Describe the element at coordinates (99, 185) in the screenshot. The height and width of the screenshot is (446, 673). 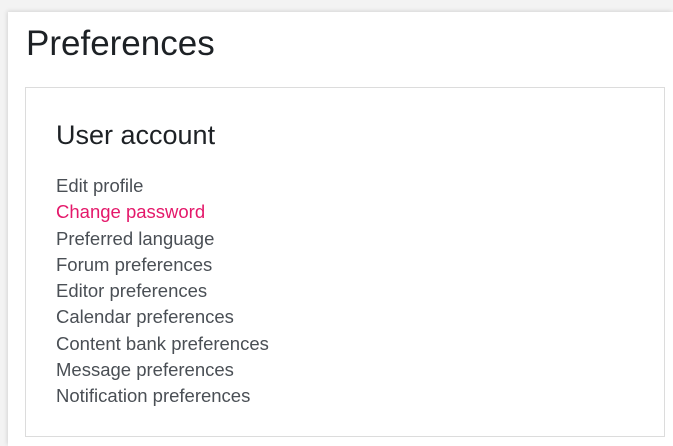
I see `edit-profile-link: Edit profile` at that location.